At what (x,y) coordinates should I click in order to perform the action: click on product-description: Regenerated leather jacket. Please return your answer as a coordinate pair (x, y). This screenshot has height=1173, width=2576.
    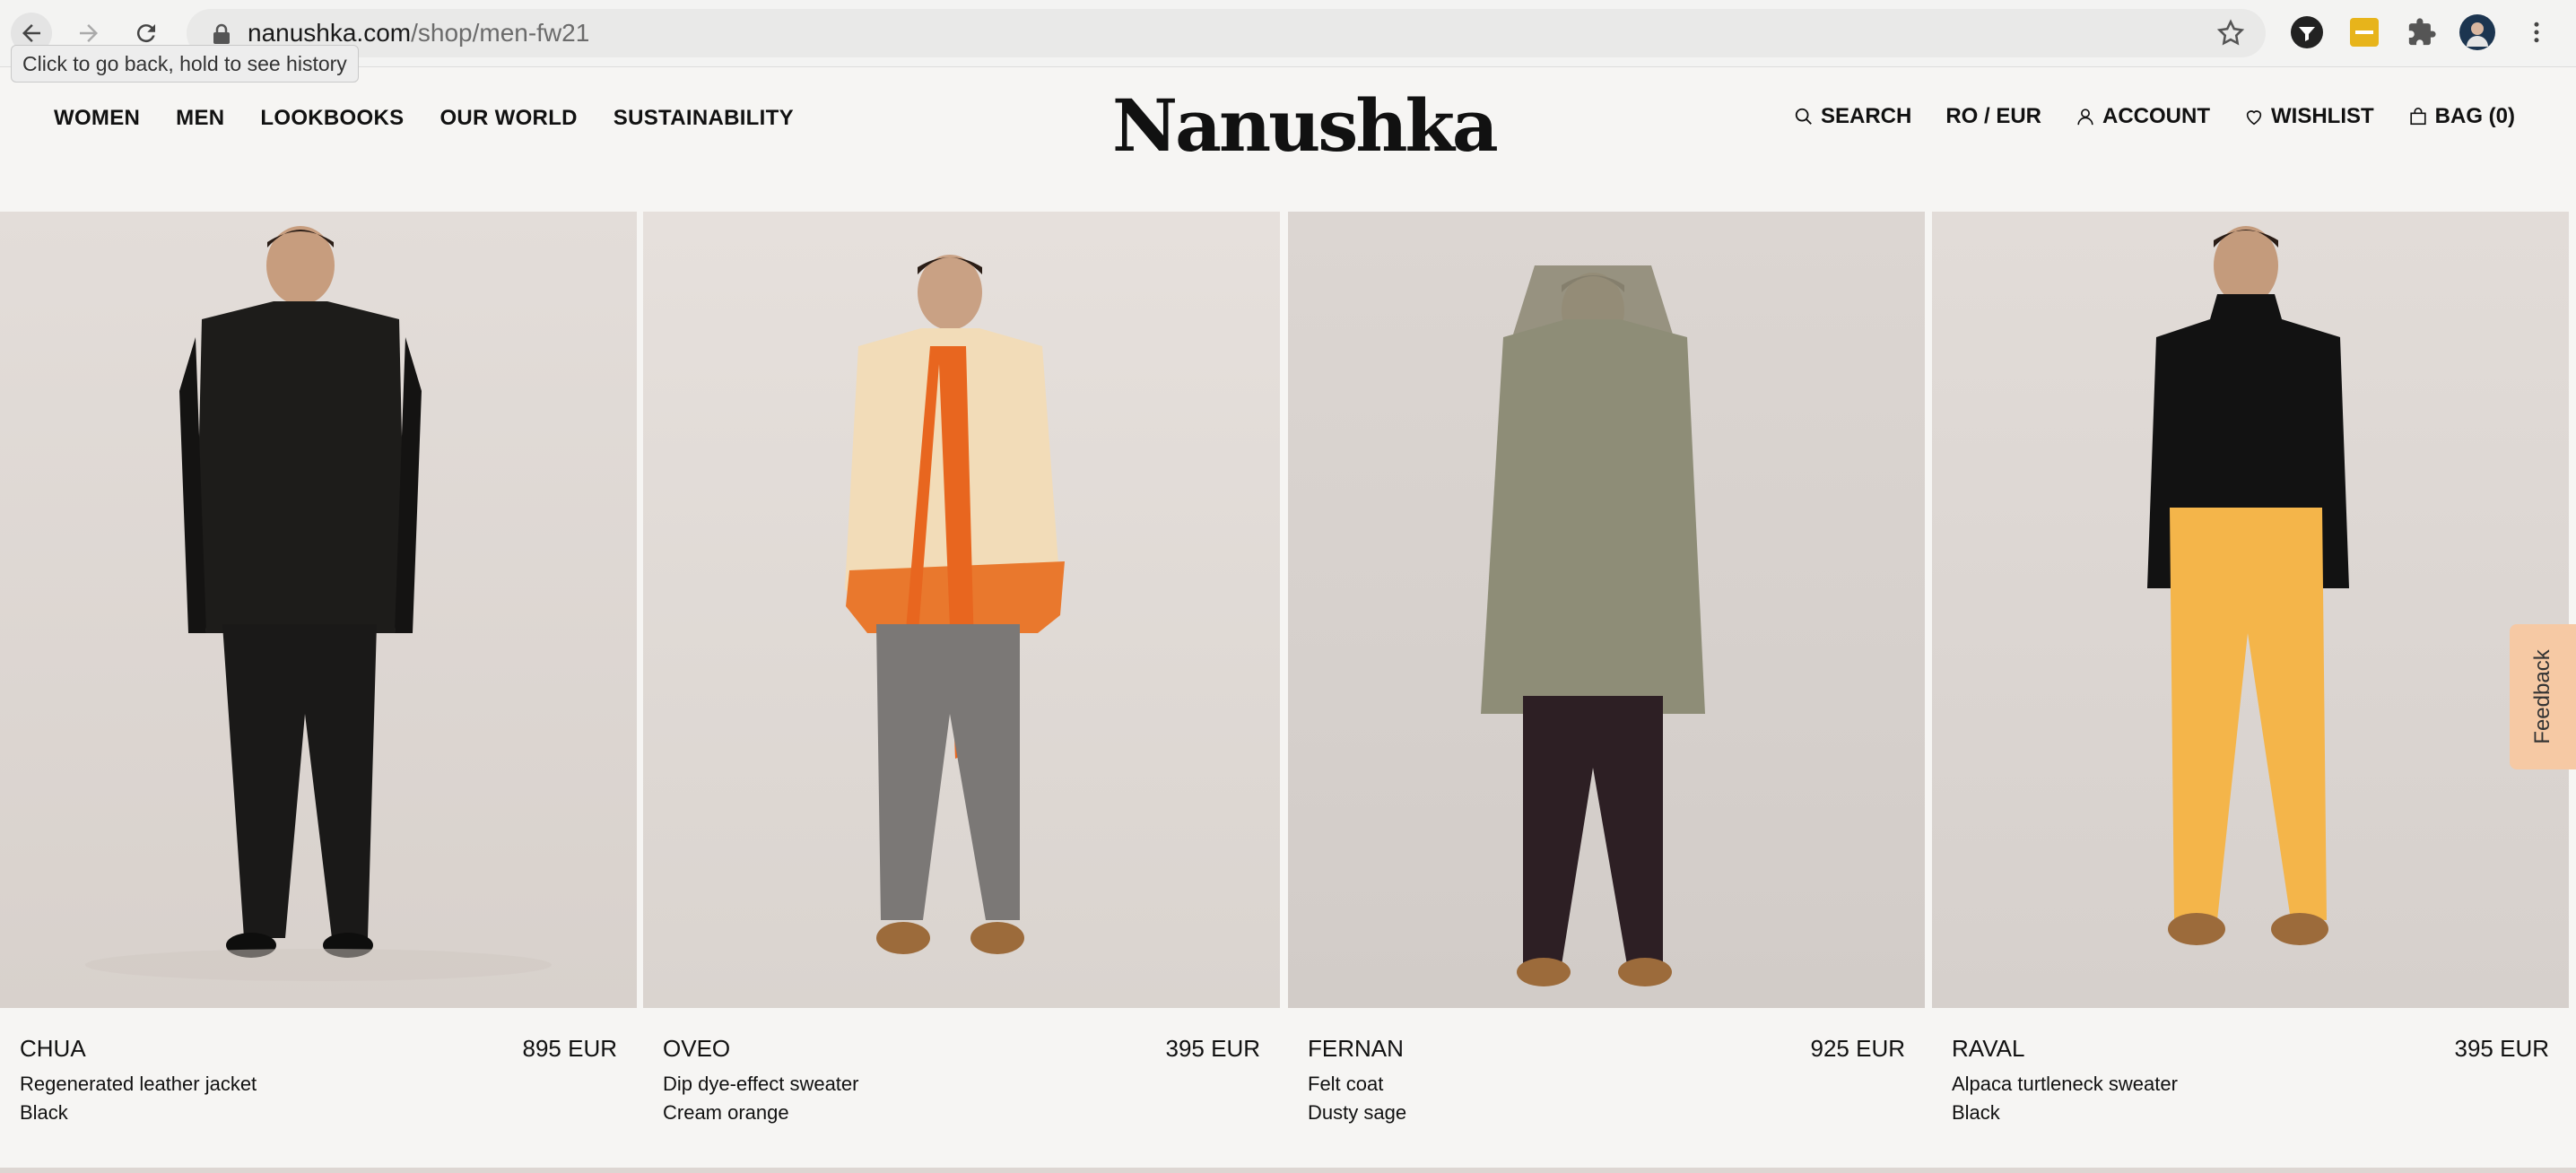
    Looking at the image, I should click on (138, 1084).